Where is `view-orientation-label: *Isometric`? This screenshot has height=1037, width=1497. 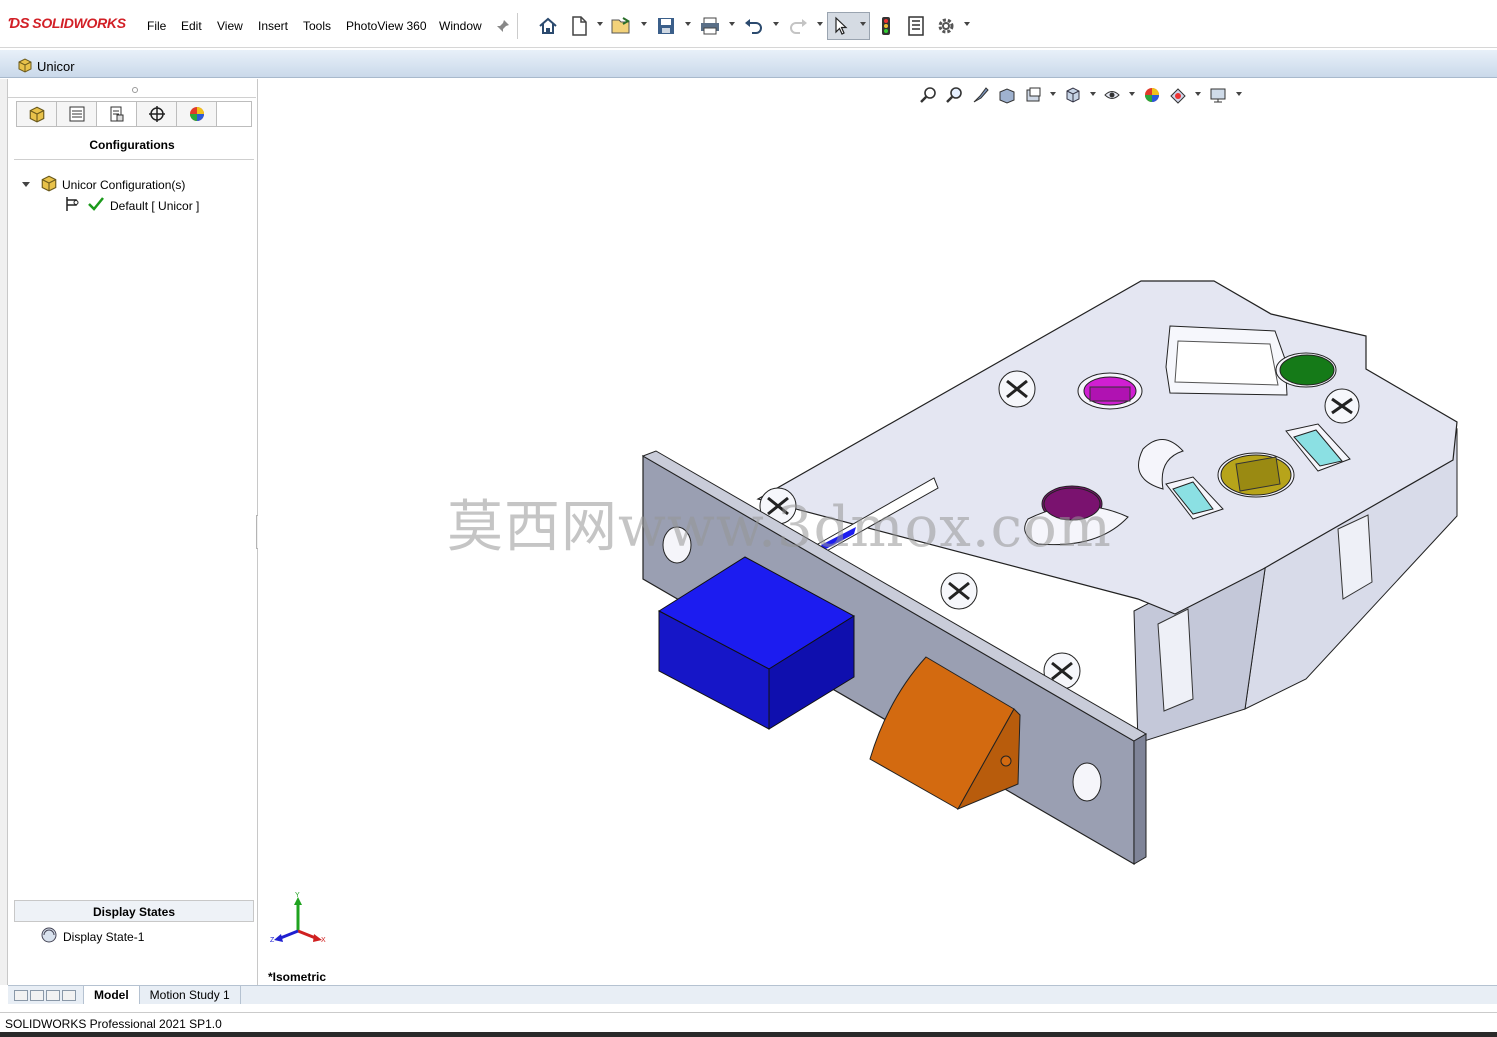
view-orientation-label: *Isometric is located at coordinates (297, 977).